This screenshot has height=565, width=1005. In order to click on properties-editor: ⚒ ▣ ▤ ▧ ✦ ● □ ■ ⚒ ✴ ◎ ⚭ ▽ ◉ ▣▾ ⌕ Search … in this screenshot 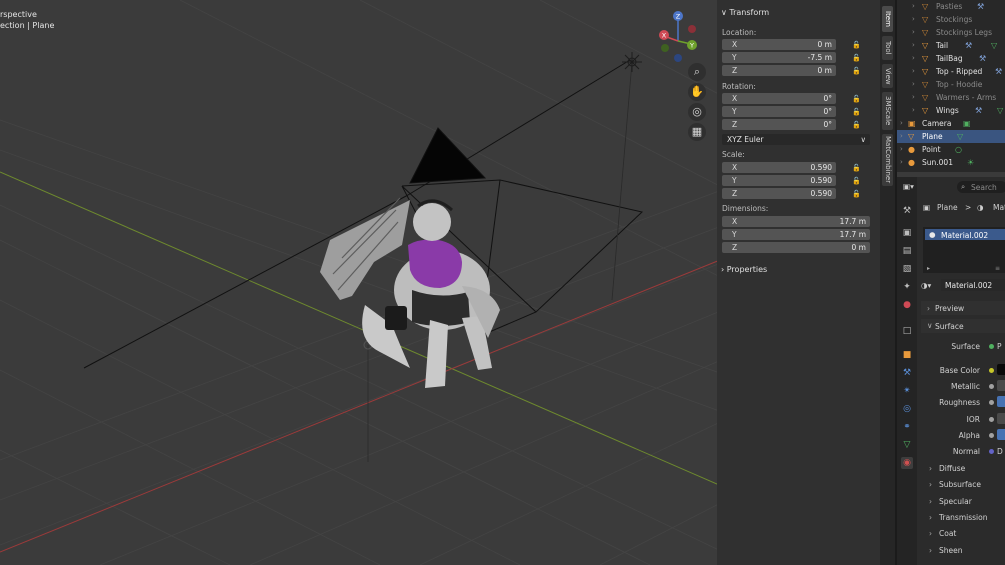, I will do `click(951, 371)`.